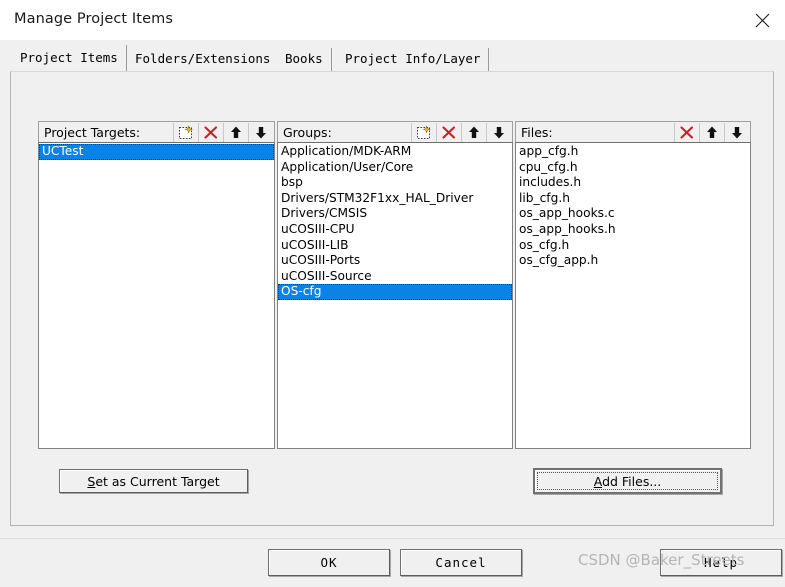 This screenshot has height=587, width=785. What do you see at coordinates (633, 199) in the screenshot?
I see `list-item: lib_cfg.h` at bounding box center [633, 199].